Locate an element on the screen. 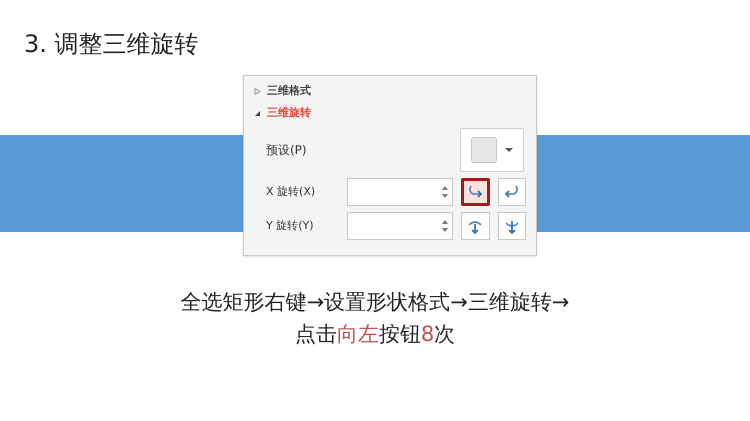 This screenshot has width=750, height=421. section-header: 三维格式 is located at coordinates (289, 91).